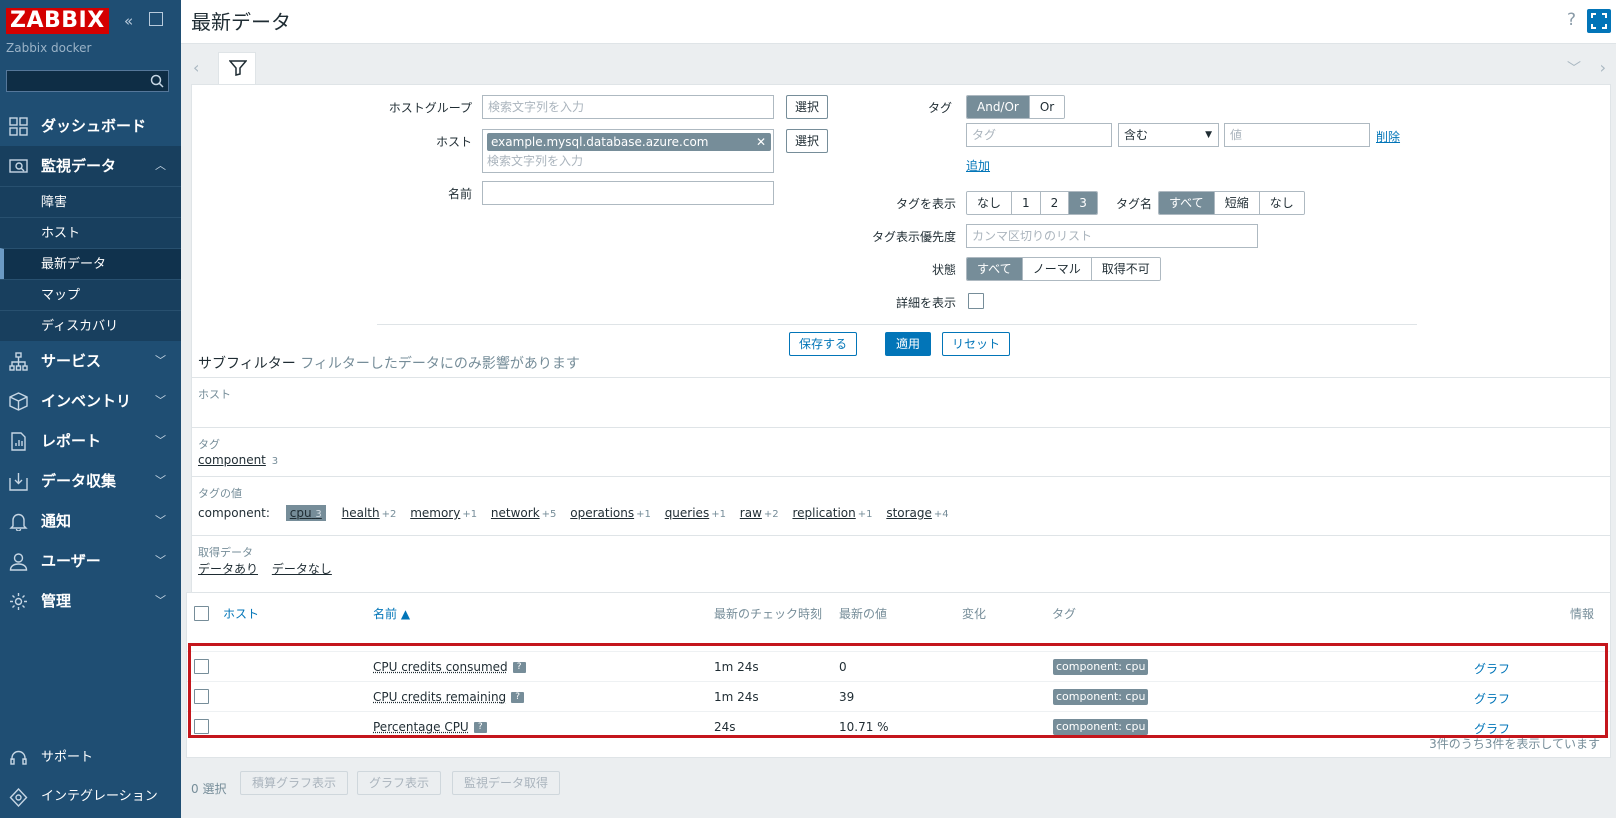 This screenshot has width=1616, height=818. Describe the element at coordinates (1057, 269) in the screenshot. I see `state-normal: ノーマル` at that location.